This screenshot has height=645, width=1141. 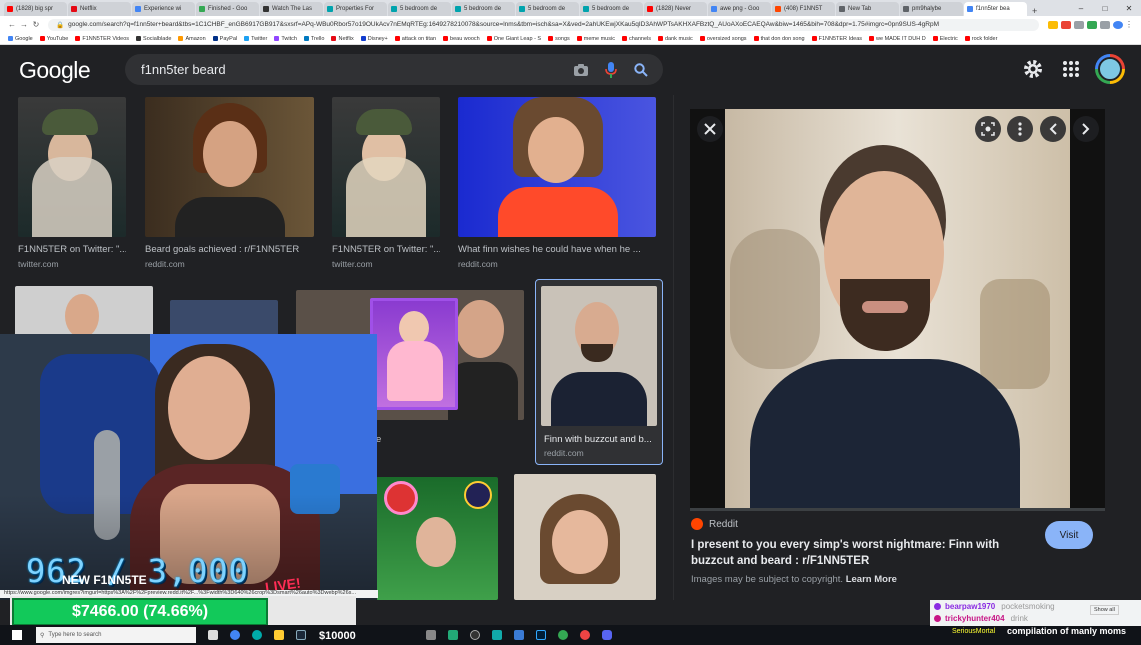 I want to click on bookmark-item: dank music, so click(x=675, y=39).